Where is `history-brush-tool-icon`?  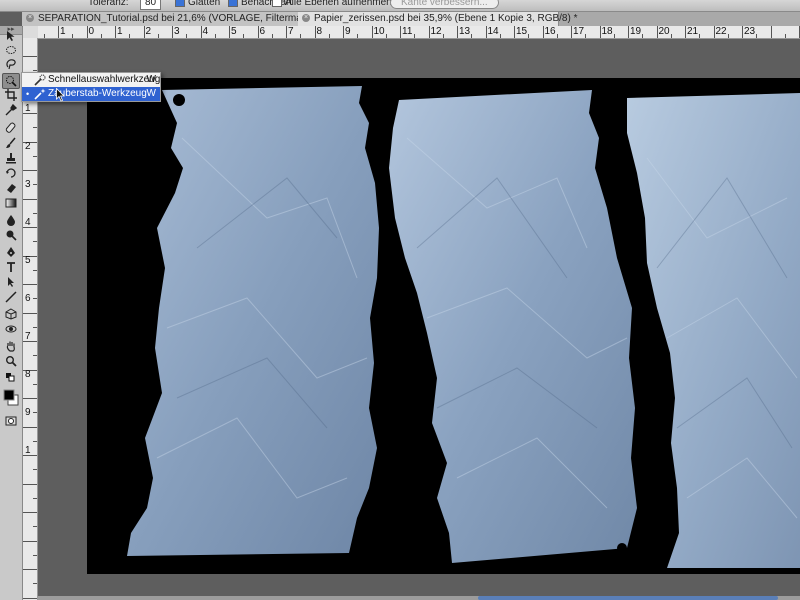
history-brush-tool-icon is located at coordinates (11, 173).